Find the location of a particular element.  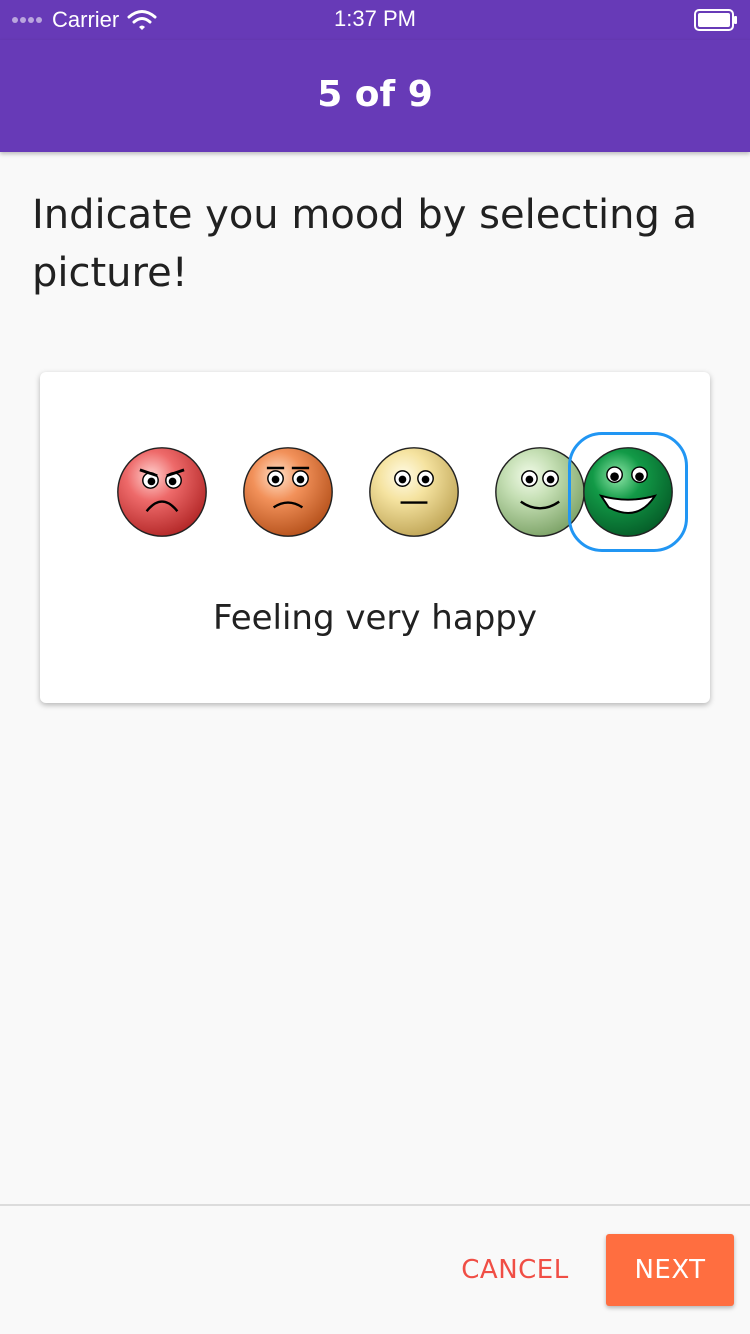

sad-face-icon is located at coordinates (288, 492).